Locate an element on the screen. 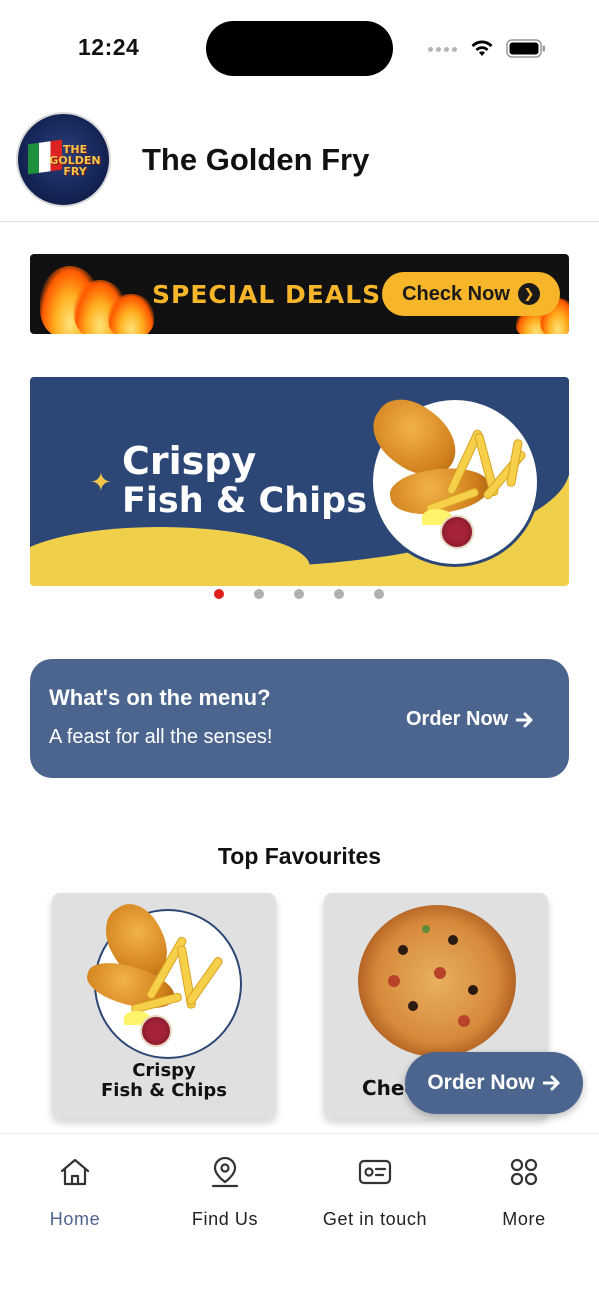 The width and height of the screenshot is (599, 1300). brand-logo: THE GOLDEN FRY is located at coordinates (63, 159).